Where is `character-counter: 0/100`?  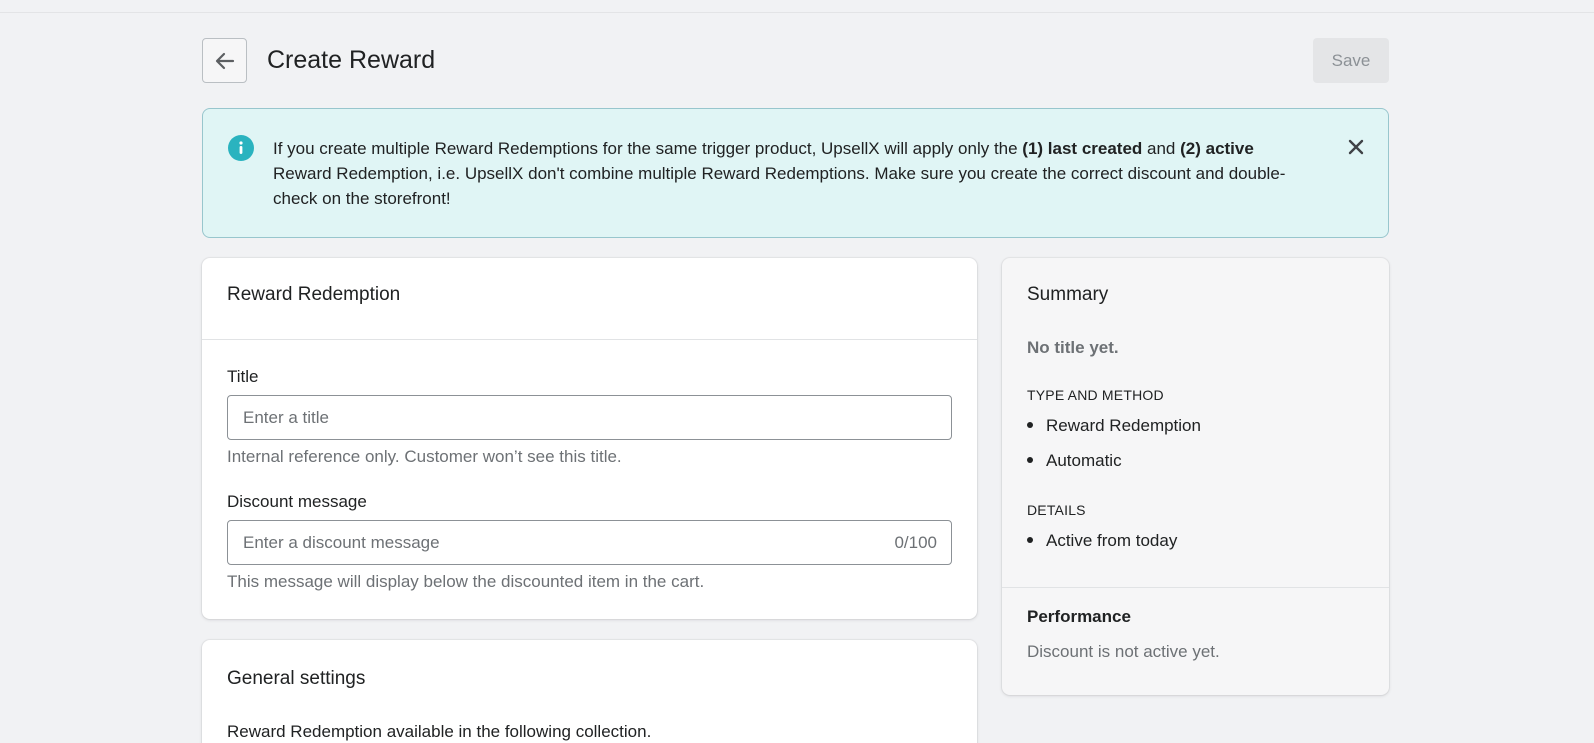
character-counter: 0/100 is located at coordinates (915, 542).